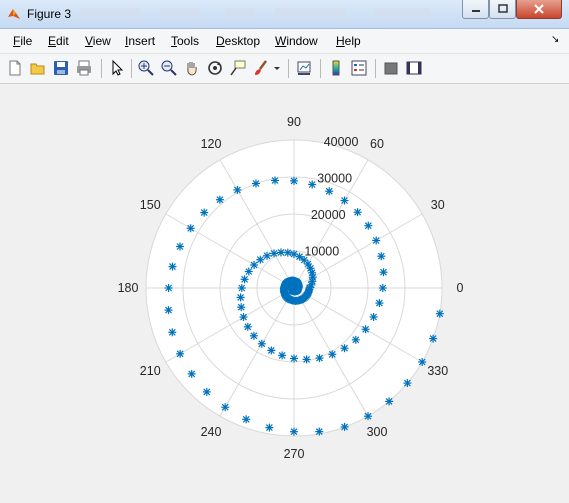 The height and width of the screenshot is (503, 569). What do you see at coordinates (321, 252) in the screenshot?
I see `r-tick-label: 10000` at bounding box center [321, 252].